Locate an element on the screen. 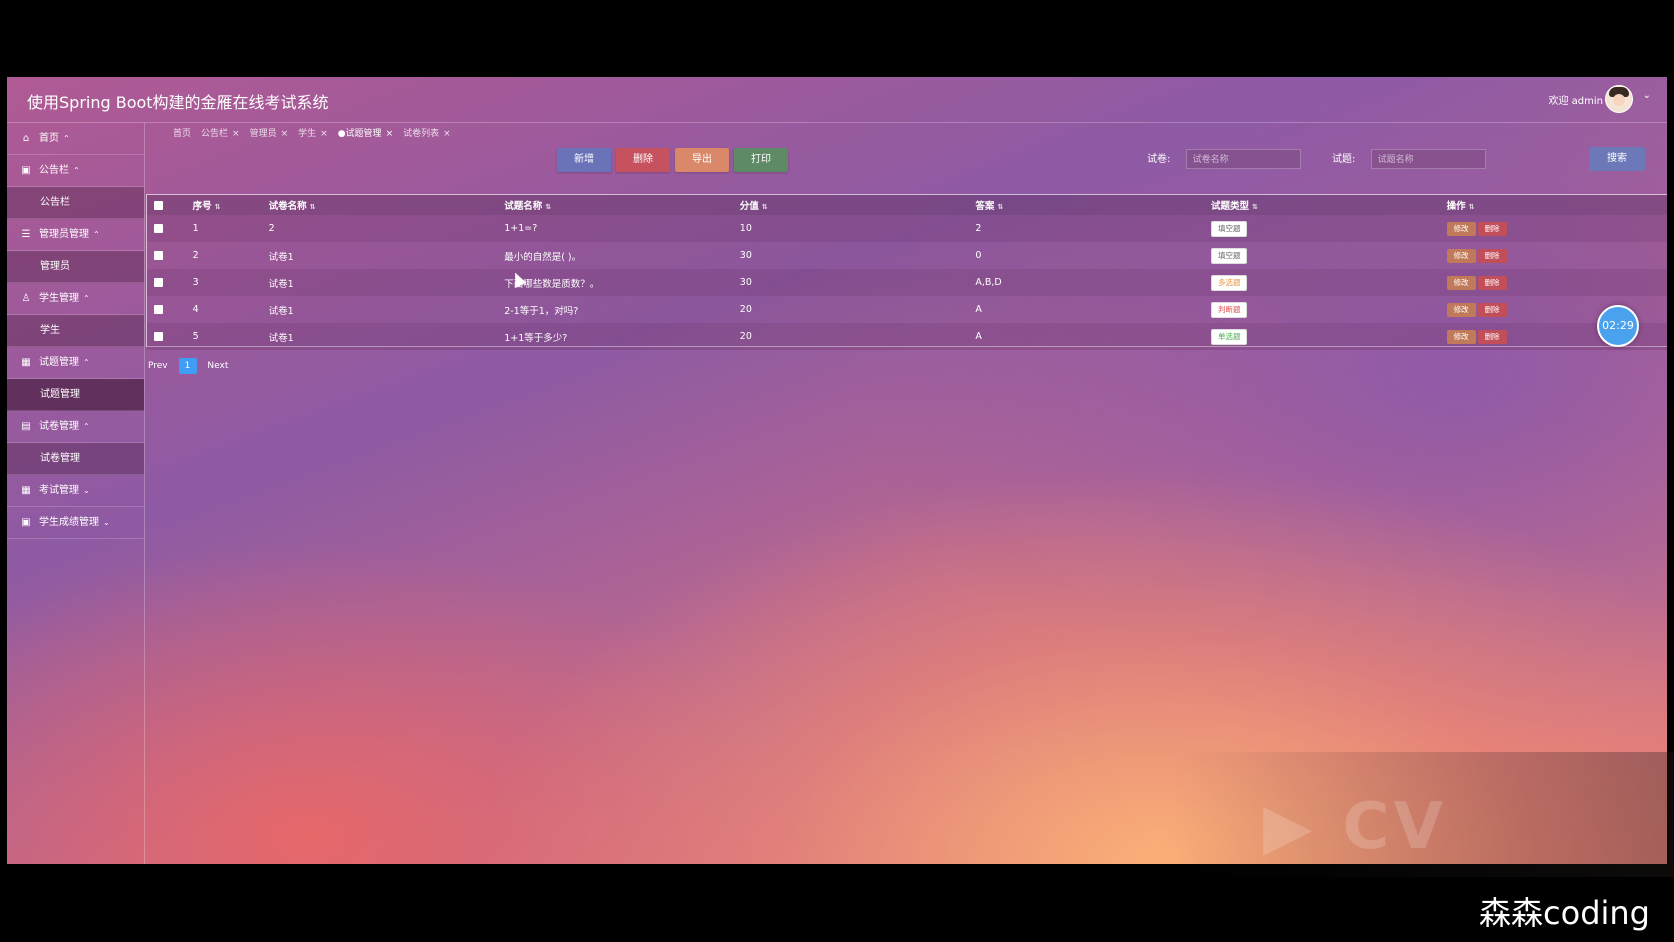 This screenshot has height=942, width=1674. column-header: 答案 ⇅ is located at coordinates (1093, 205).